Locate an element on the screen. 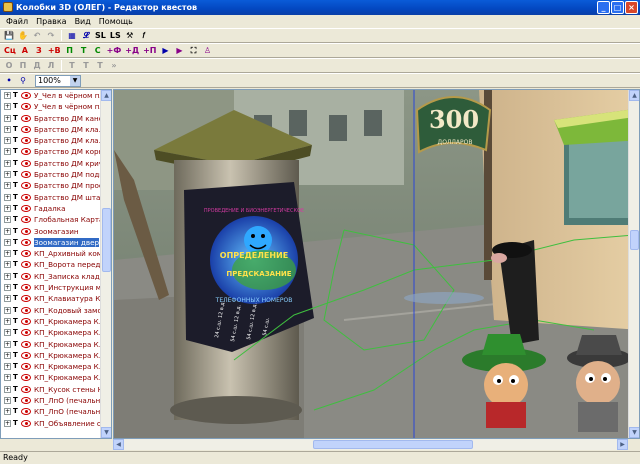  p-button: П is located at coordinates (70, 51).